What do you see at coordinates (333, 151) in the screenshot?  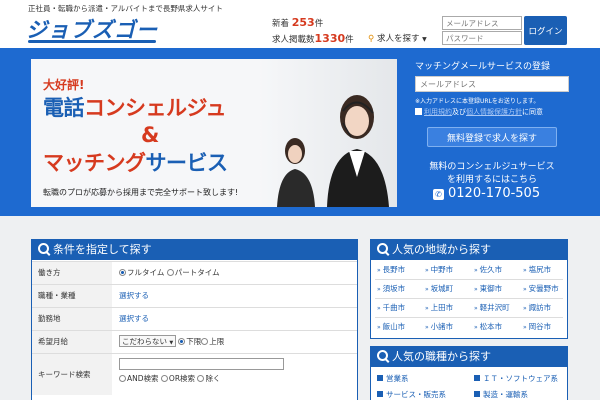 I see `operator-illustration` at bounding box center [333, 151].